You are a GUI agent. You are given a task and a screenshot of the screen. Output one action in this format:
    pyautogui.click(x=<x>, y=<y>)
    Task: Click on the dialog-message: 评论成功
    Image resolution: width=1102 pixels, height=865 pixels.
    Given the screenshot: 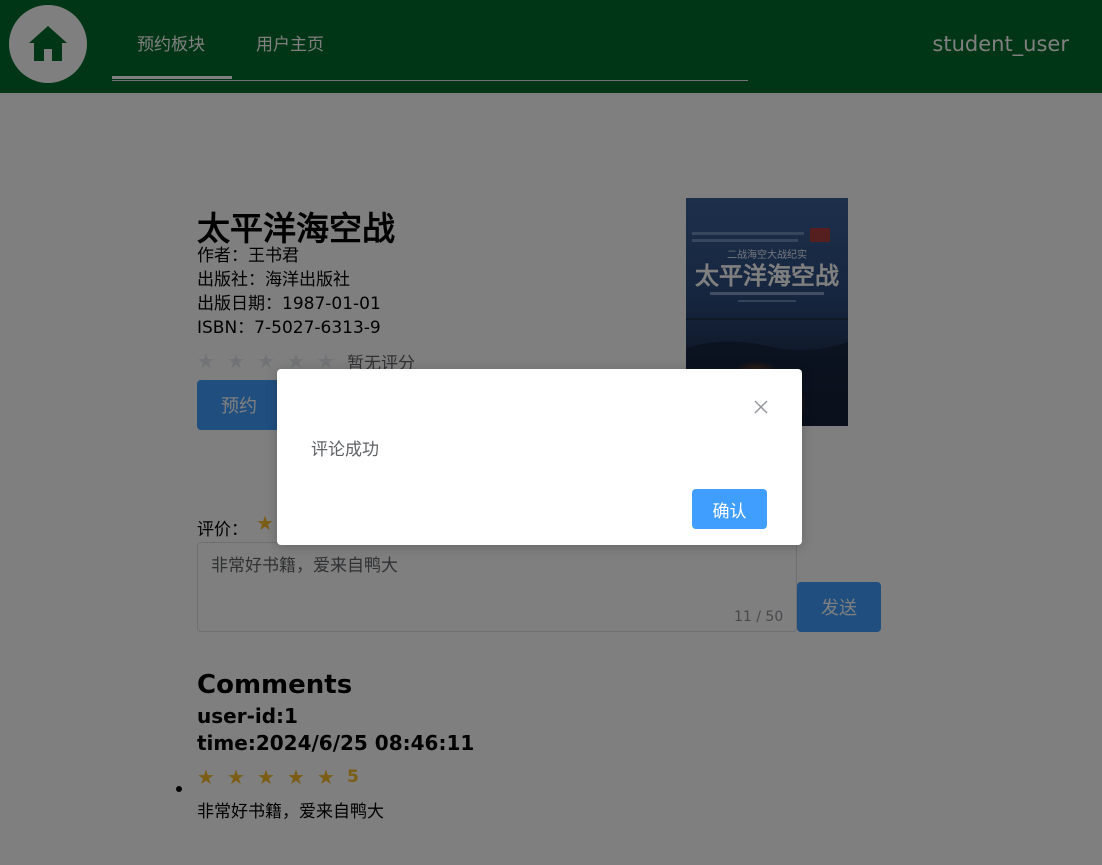 What is the action you would take?
    pyautogui.click(x=345, y=450)
    